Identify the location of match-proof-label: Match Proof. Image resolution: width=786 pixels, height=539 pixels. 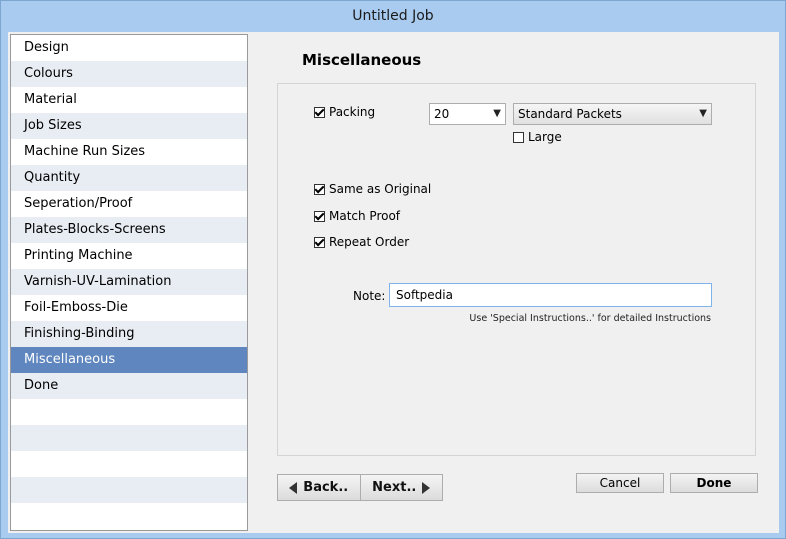
(365, 216).